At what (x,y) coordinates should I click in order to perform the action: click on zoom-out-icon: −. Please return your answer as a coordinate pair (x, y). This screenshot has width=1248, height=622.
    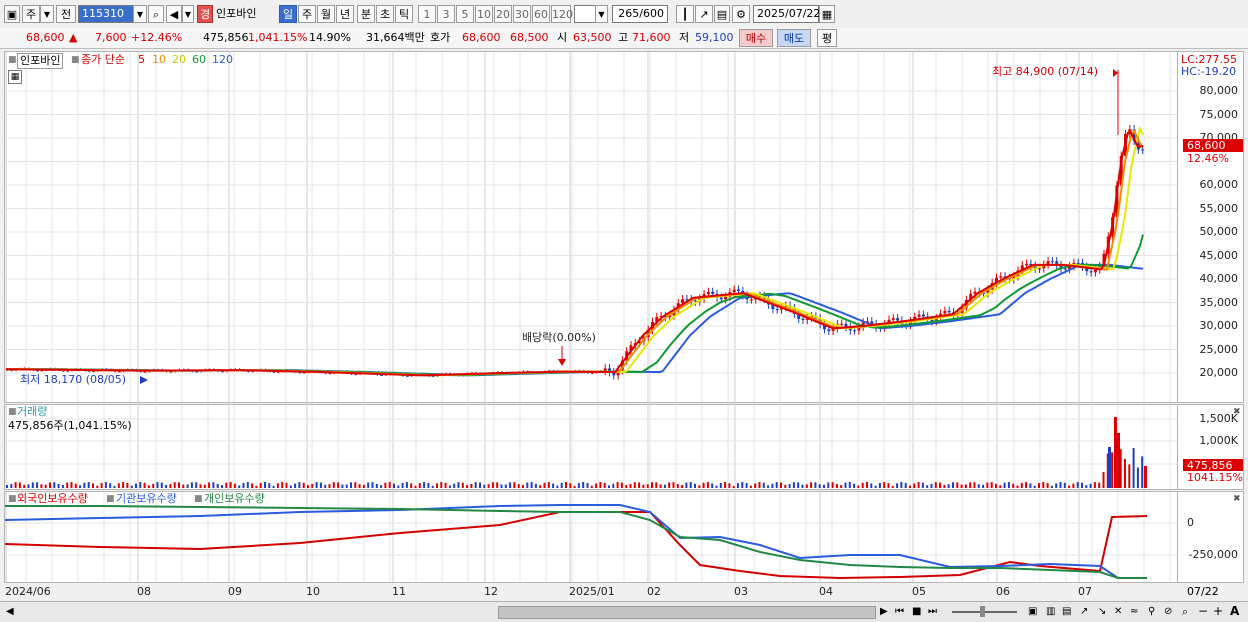
    Looking at the image, I should click on (1203, 611).